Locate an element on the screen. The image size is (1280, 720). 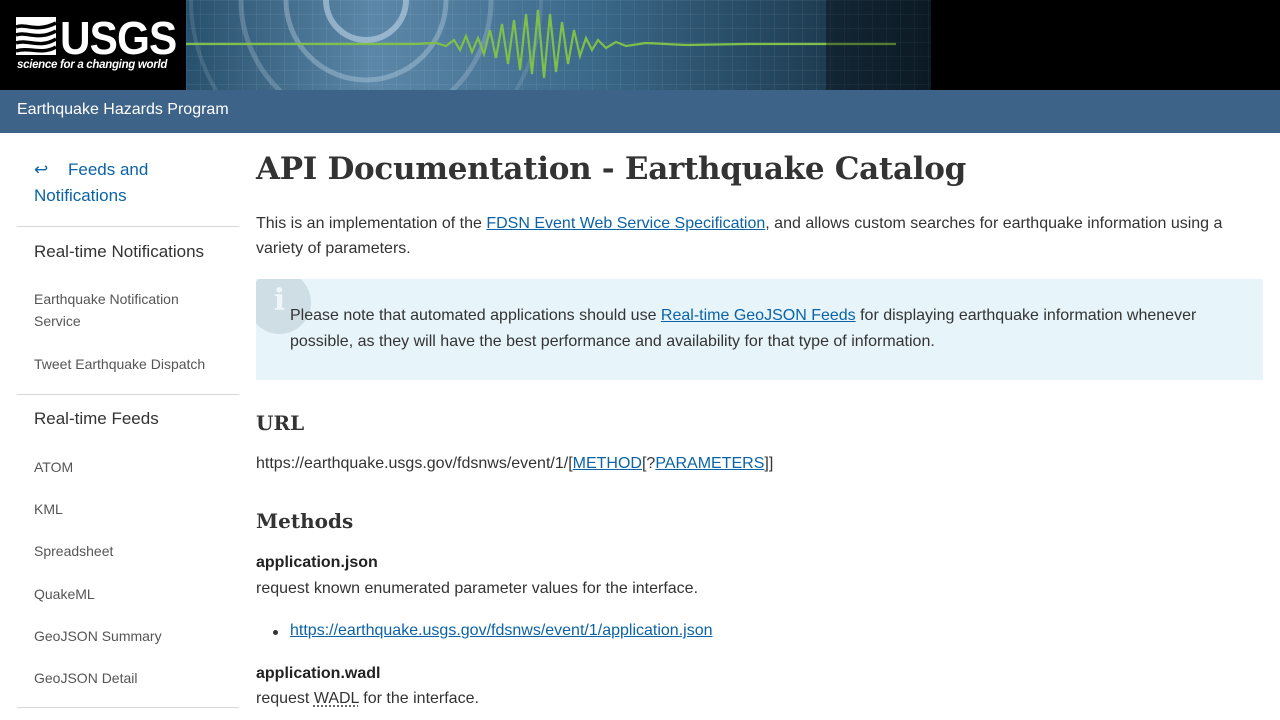
program-bar: Earthquake Hazards Program is located at coordinates (640, 111).